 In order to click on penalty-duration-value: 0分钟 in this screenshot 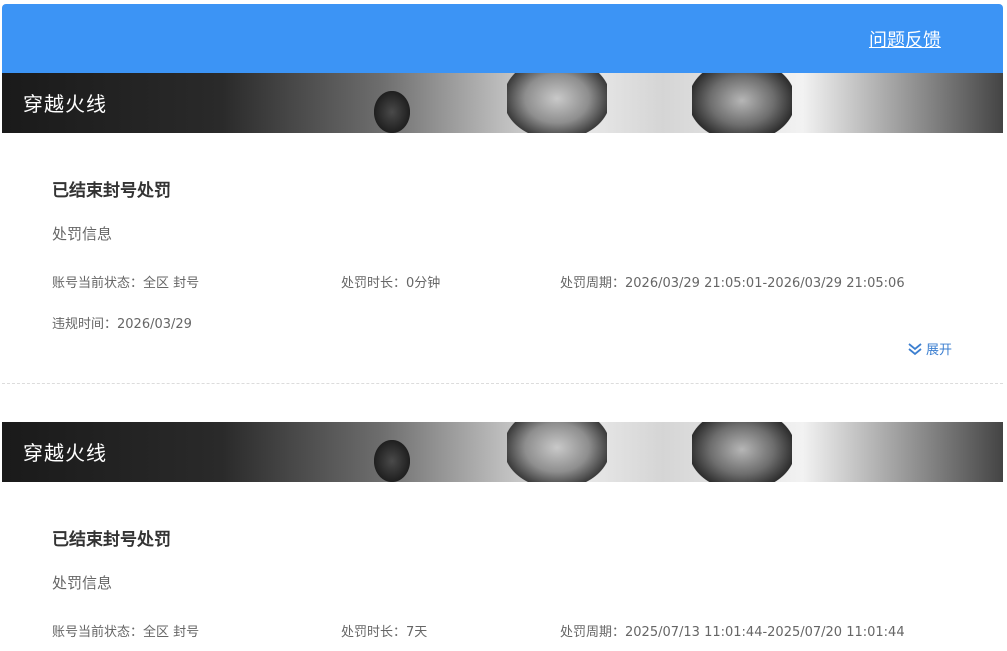, I will do `click(423, 283)`.